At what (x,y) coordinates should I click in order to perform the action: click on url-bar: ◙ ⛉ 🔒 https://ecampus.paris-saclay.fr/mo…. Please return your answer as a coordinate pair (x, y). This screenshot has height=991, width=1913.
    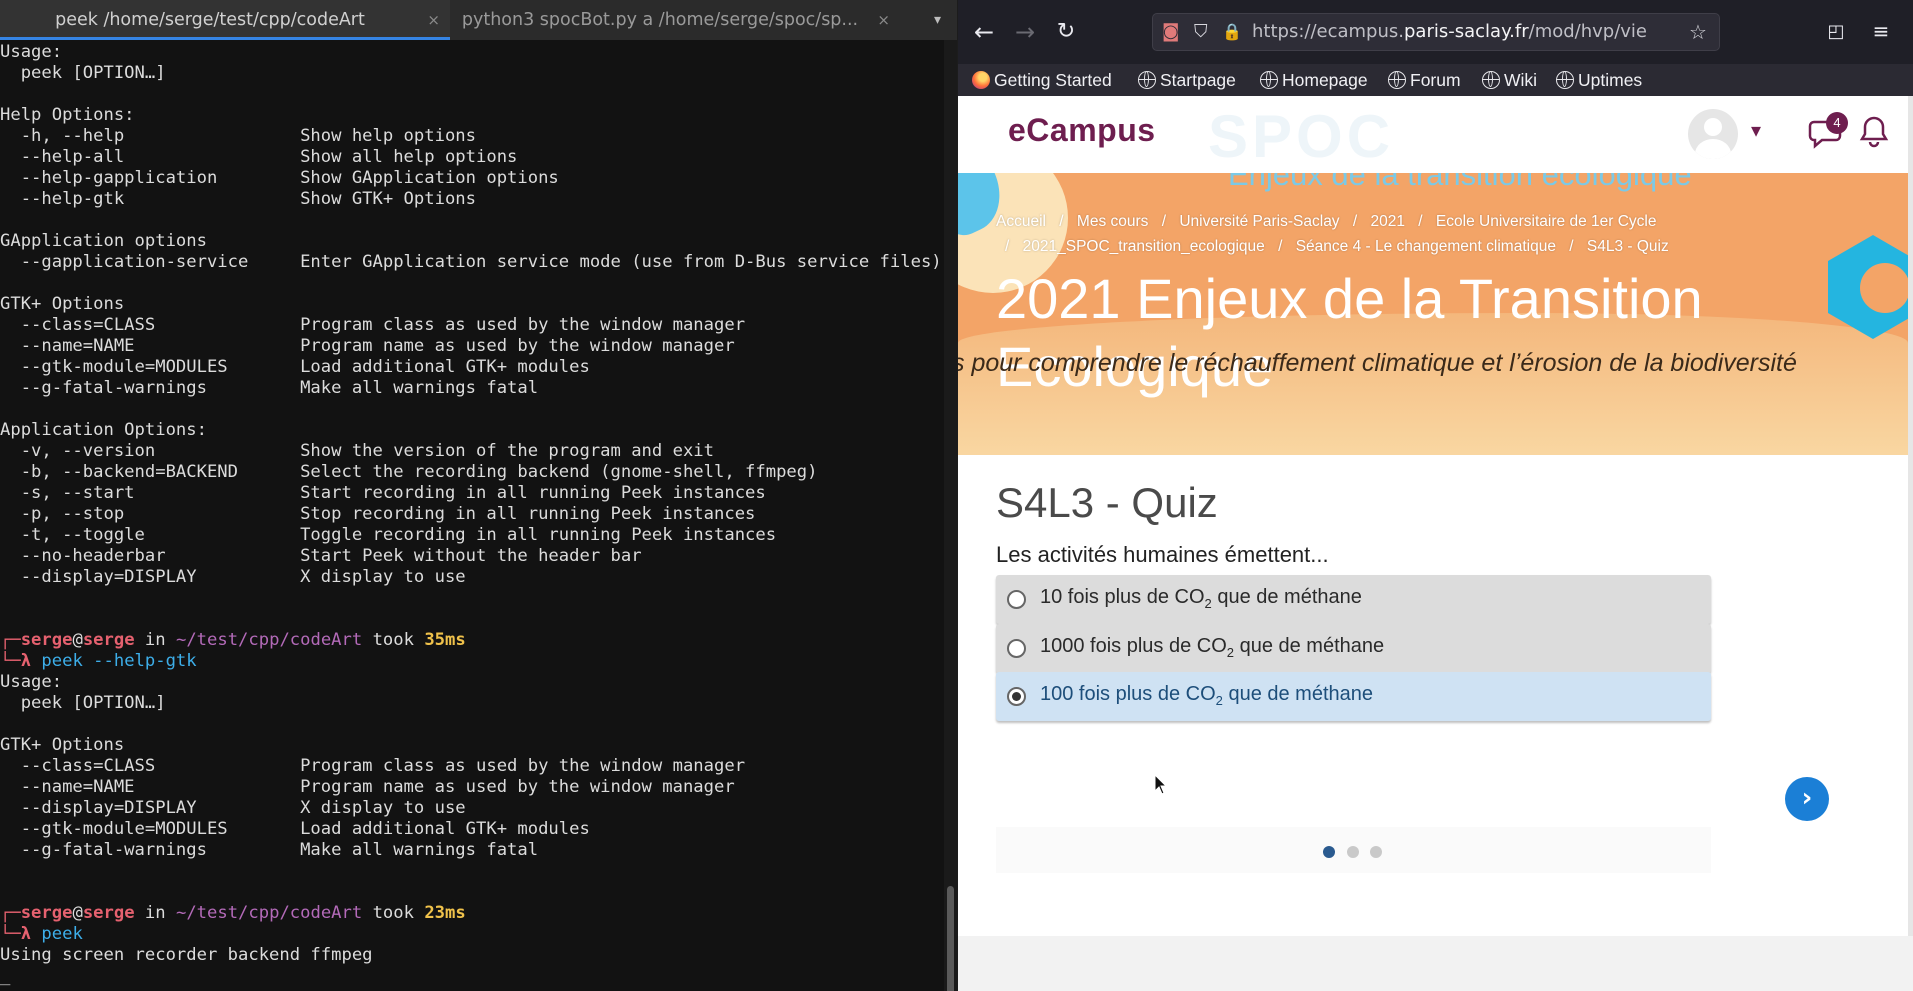
    Looking at the image, I should click on (1436, 32).